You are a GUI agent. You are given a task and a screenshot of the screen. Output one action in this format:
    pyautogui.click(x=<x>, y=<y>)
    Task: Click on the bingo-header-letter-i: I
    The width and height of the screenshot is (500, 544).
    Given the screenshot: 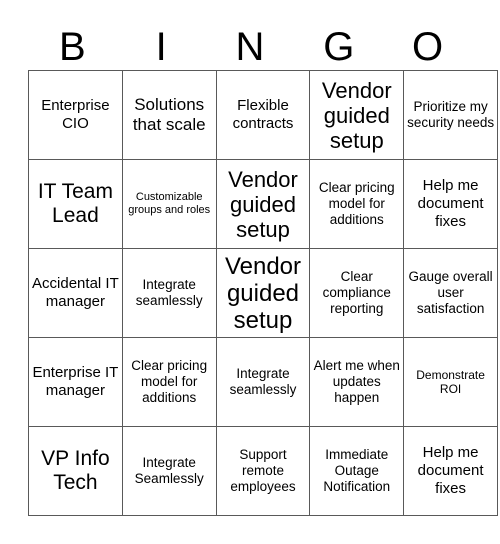 What is the action you would take?
    pyautogui.click(x=161, y=47)
    